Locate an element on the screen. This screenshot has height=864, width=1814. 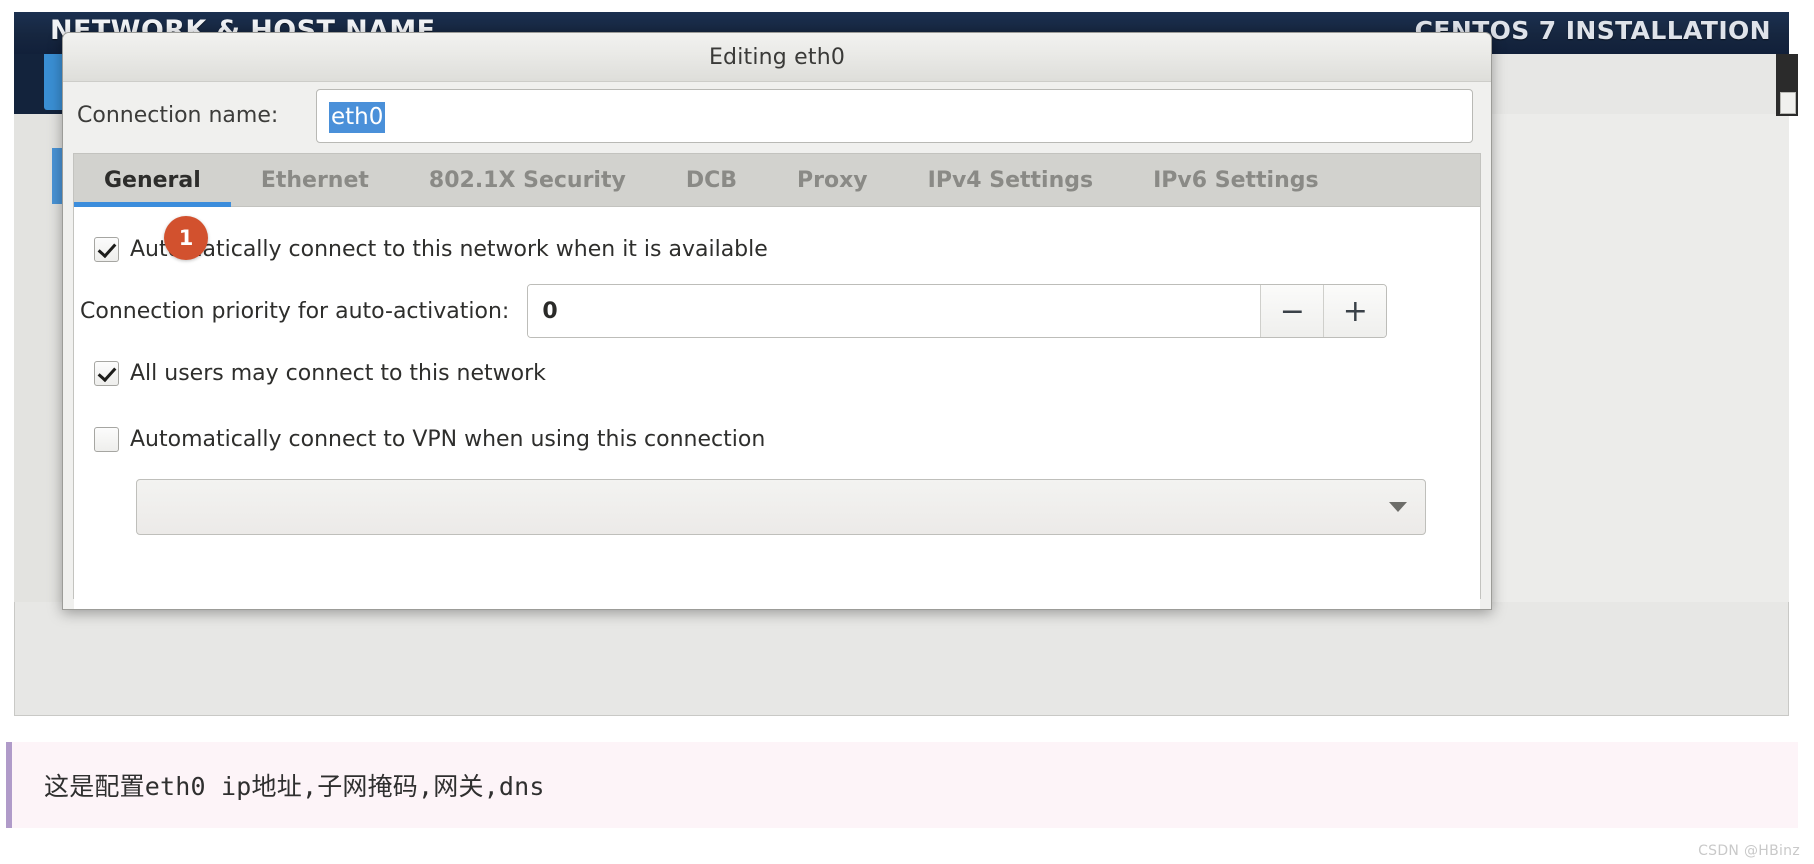
auto-vpn-checkbox is located at coordinates (106, 439).